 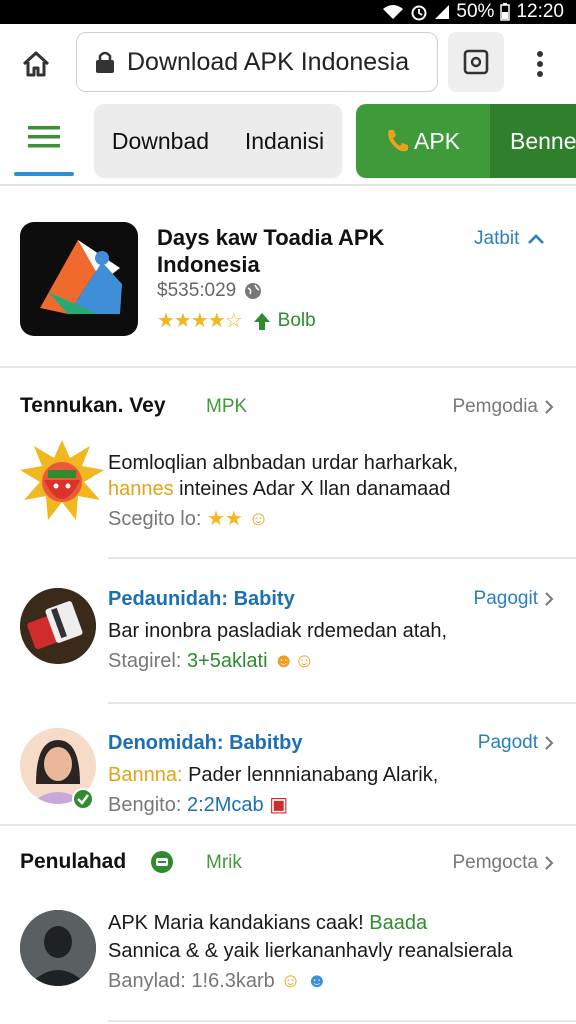 What do you see at coordinates (224, 862) in the screenshot?
I see `section-tag-2: Mrik` at bounding box center [224, 862].